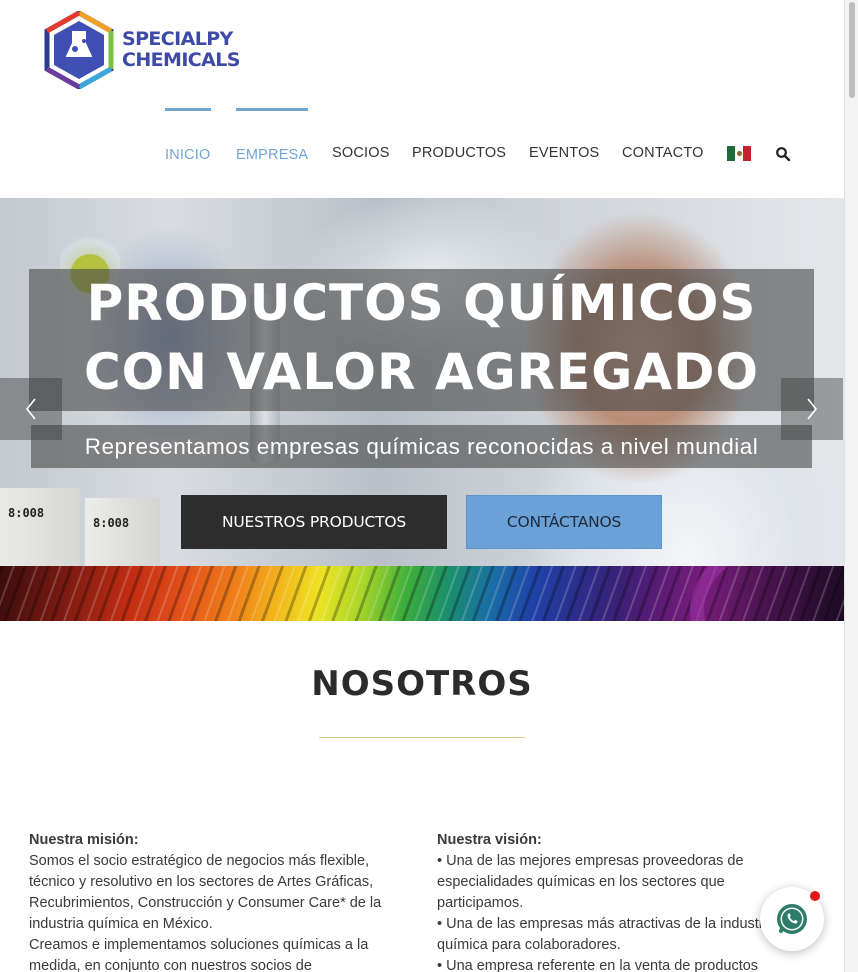 This screenshot has height=972, width=858. I want to click on nav-item-inicio: INICIO, so click(188, 153).